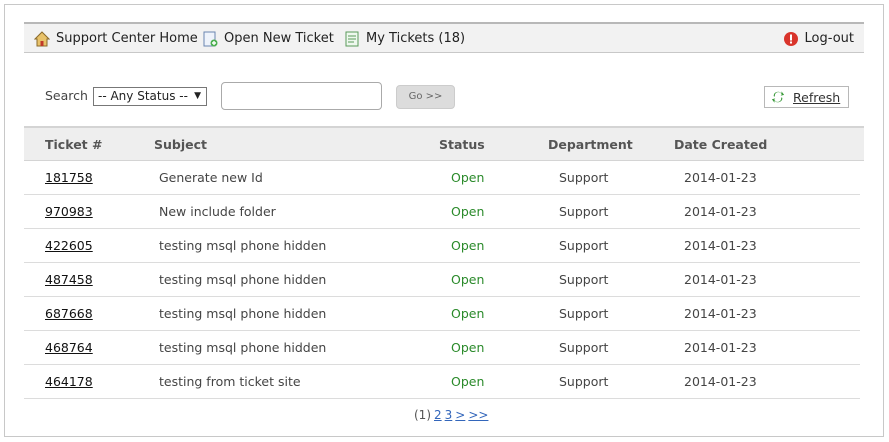 The image size is (889, 442). I want to click on ticket-number-link: 468764, so click(69, 347).